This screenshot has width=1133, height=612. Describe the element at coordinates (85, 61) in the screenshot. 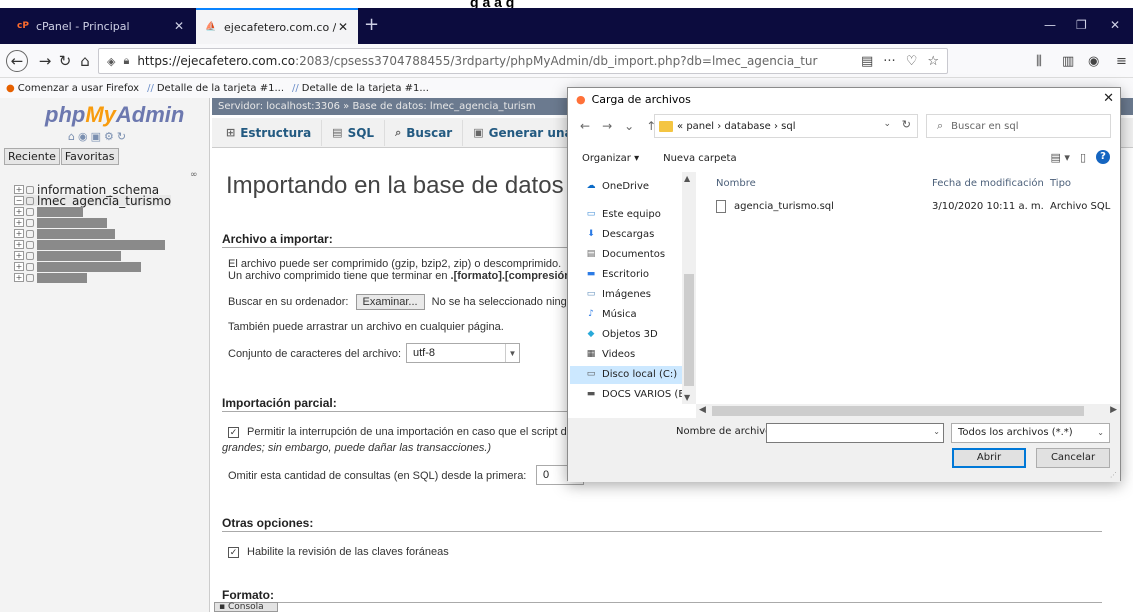

I see `home-button: ⌂` at that location.